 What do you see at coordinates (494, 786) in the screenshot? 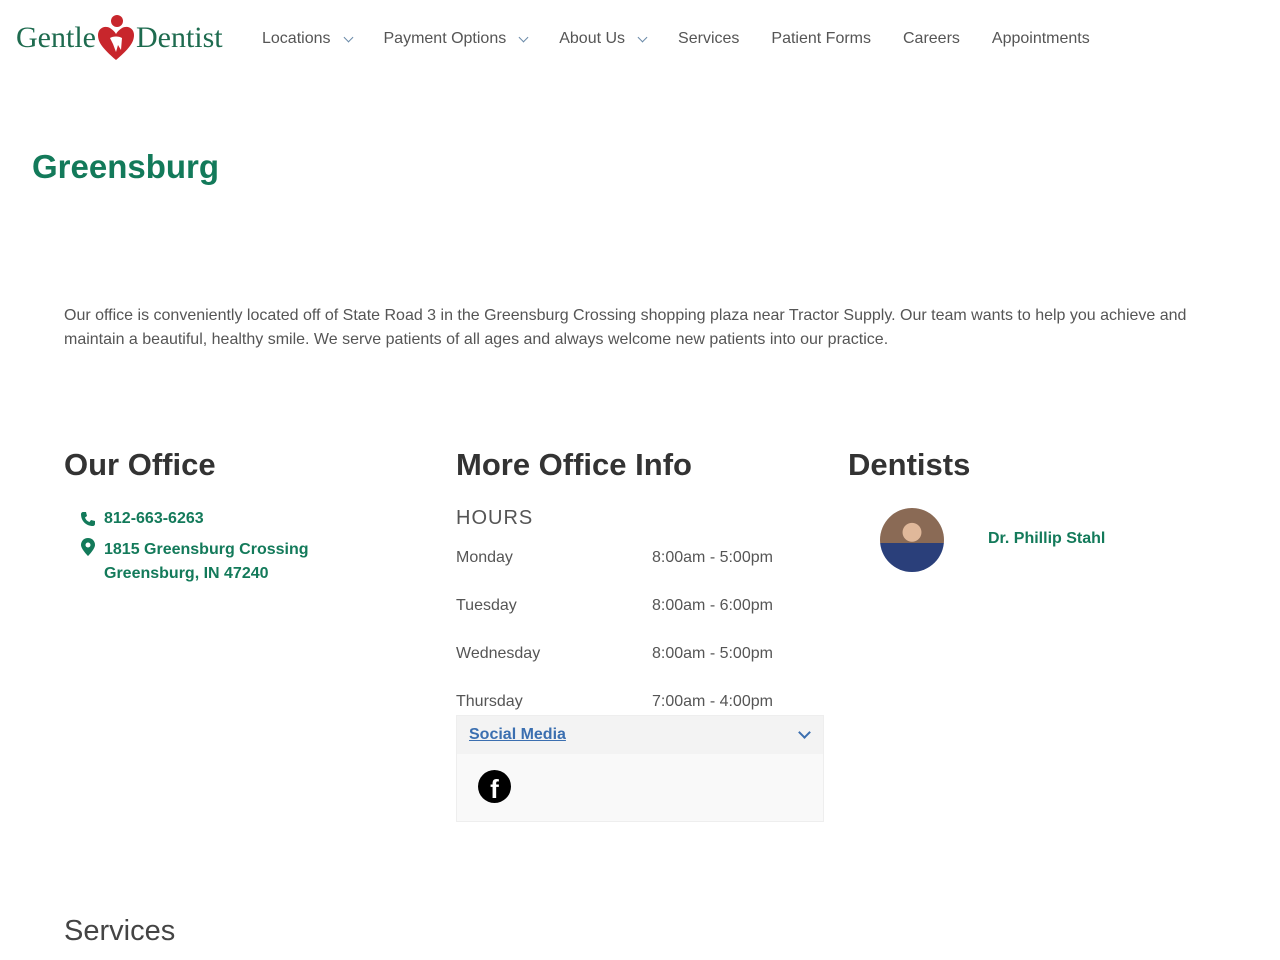
I see `facebook-icon: f` at bounding box center [494, 786].